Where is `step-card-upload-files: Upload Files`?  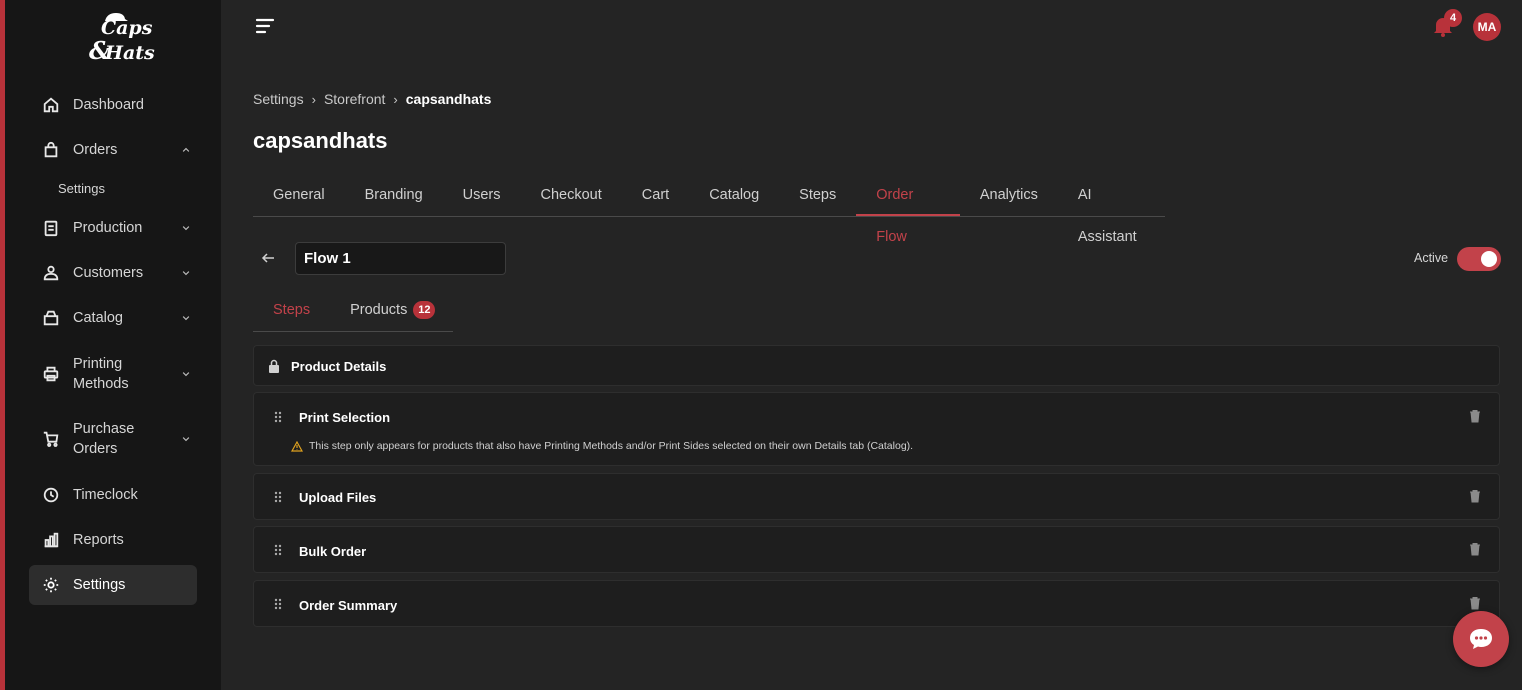 step-card-upload-files: Upload Files is located at coordinates (876, 496).